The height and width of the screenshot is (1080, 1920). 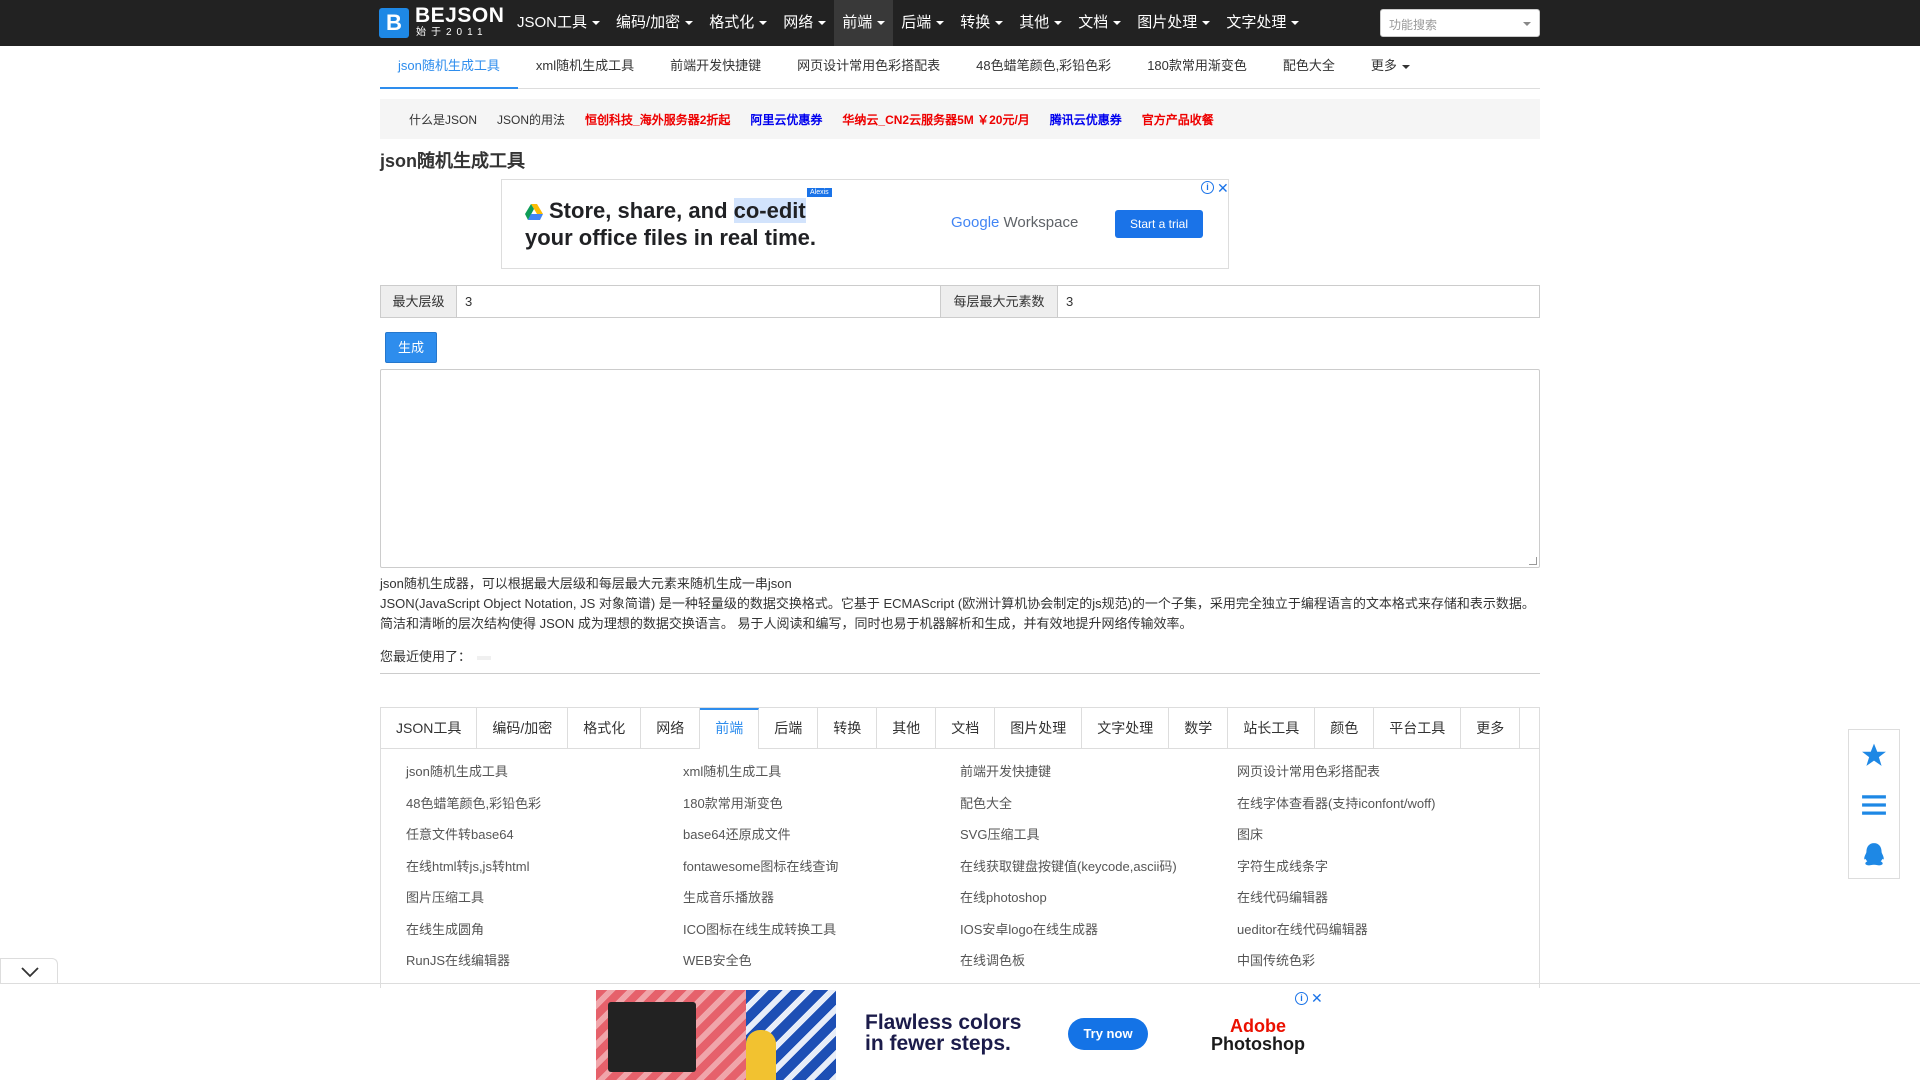 I want to click on category-tab: 转换, so click(x=848, y=728).